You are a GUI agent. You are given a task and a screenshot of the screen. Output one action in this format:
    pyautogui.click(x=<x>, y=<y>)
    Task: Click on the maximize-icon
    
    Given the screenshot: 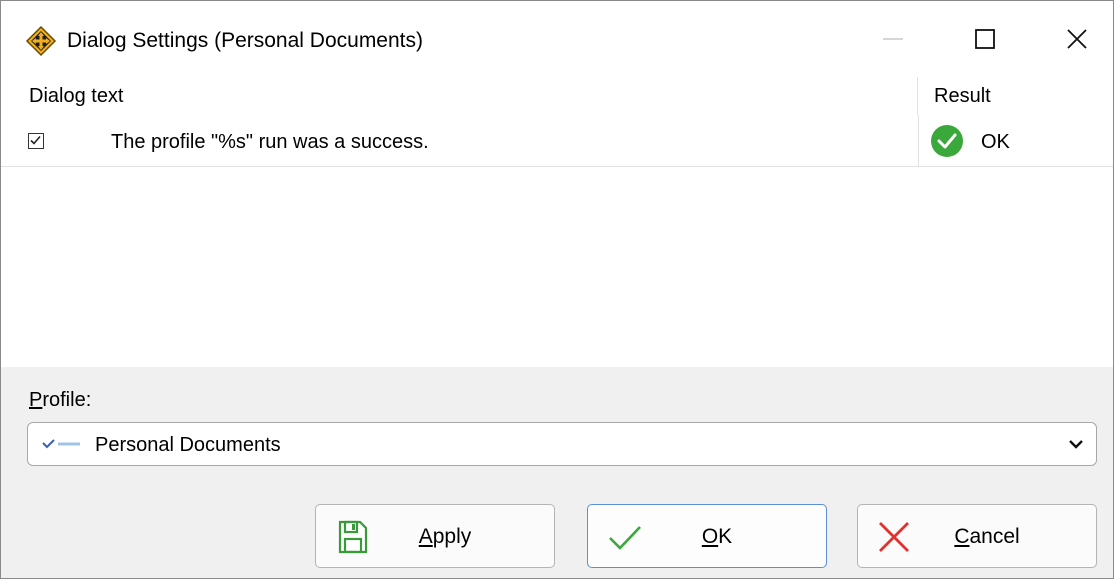 What is the action you would take?
    pyautogui.click(x=985, y=39)
    